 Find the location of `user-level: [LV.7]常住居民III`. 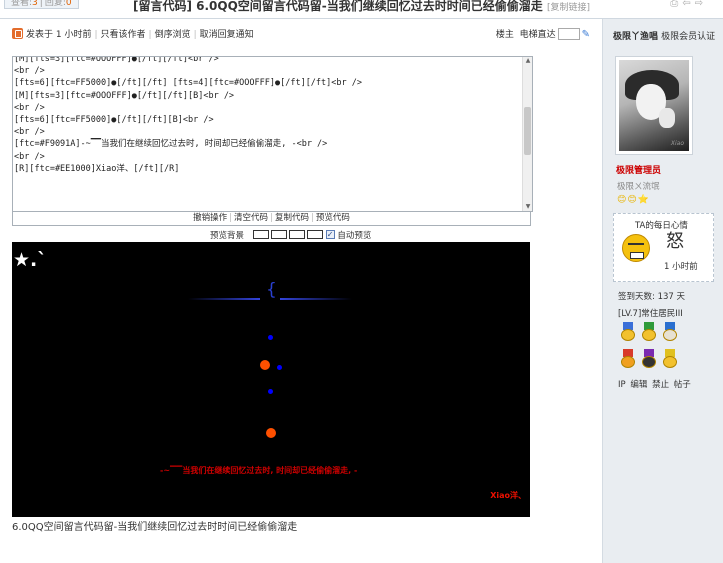

user-level: [LV.7]常住居民III is located at coordinates (650, 314).